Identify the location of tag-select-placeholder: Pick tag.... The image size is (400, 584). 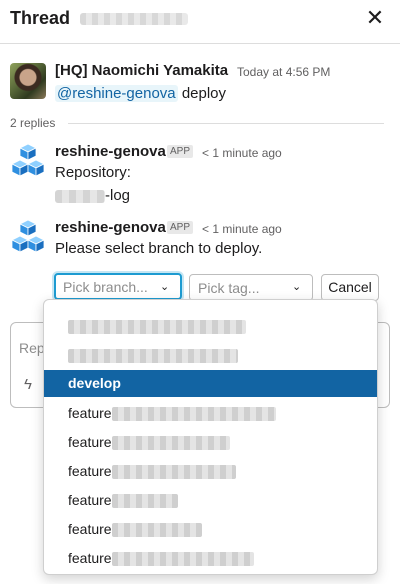
(229, 288).